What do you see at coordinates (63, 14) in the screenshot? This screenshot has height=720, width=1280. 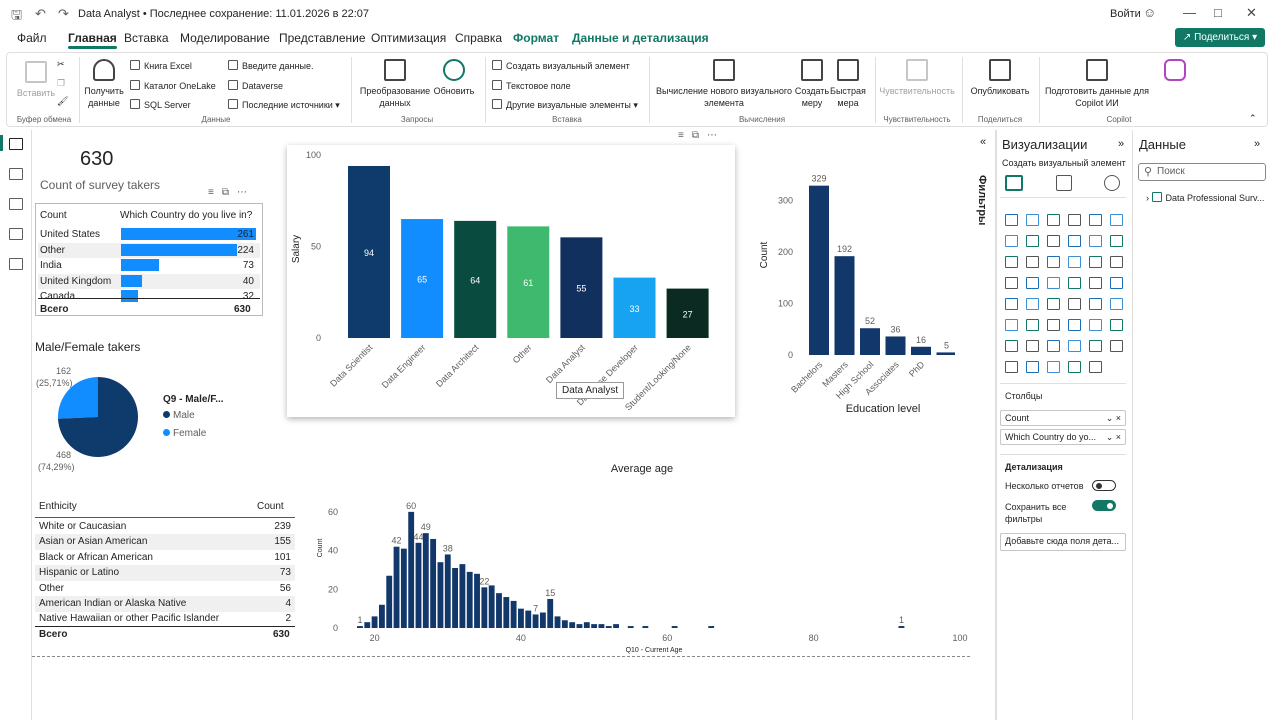 I see `redo-icon: ↷` at bounding box center [63, 14].